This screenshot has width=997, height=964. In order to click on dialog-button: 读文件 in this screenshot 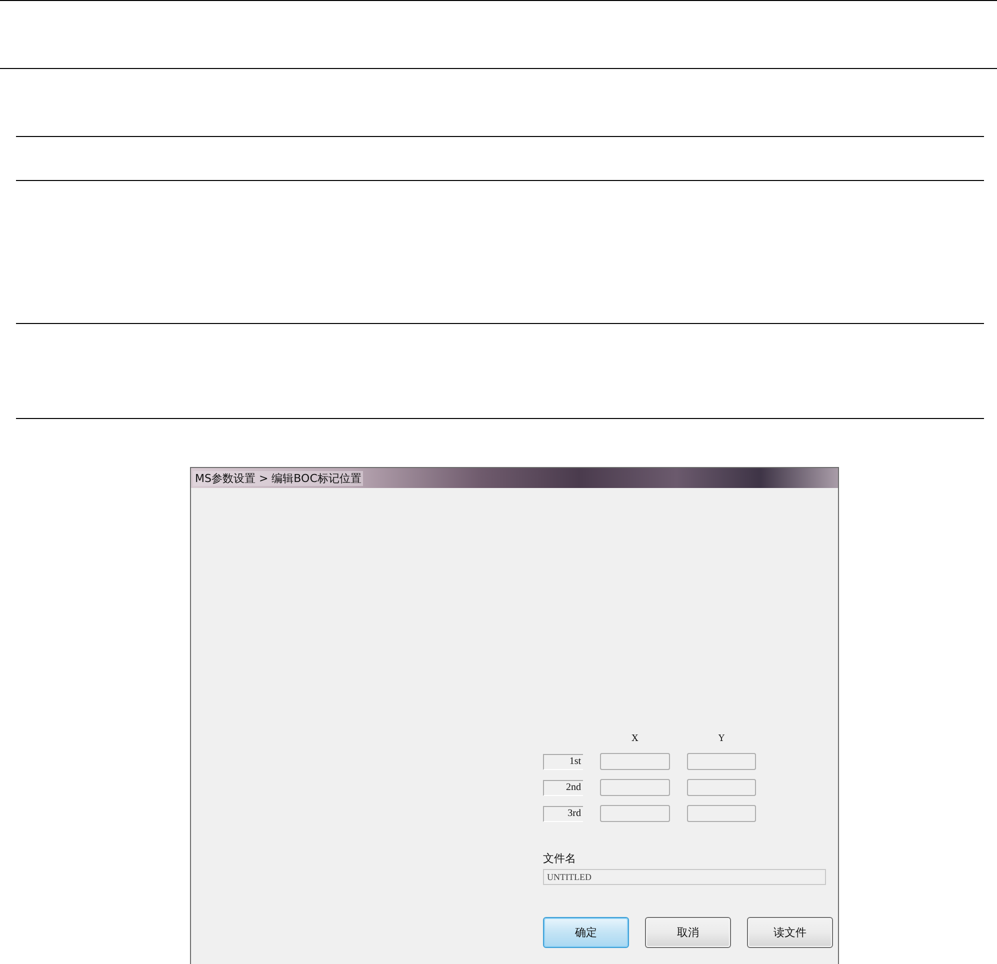, I will do `click(790, 932)`.